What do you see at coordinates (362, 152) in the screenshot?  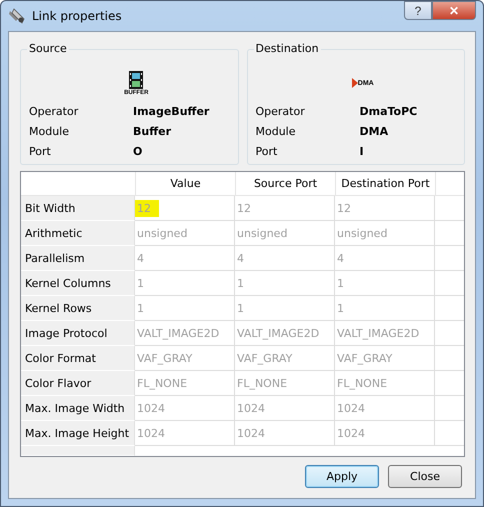 I see `field-value: I` at bounding box center [362, 152].